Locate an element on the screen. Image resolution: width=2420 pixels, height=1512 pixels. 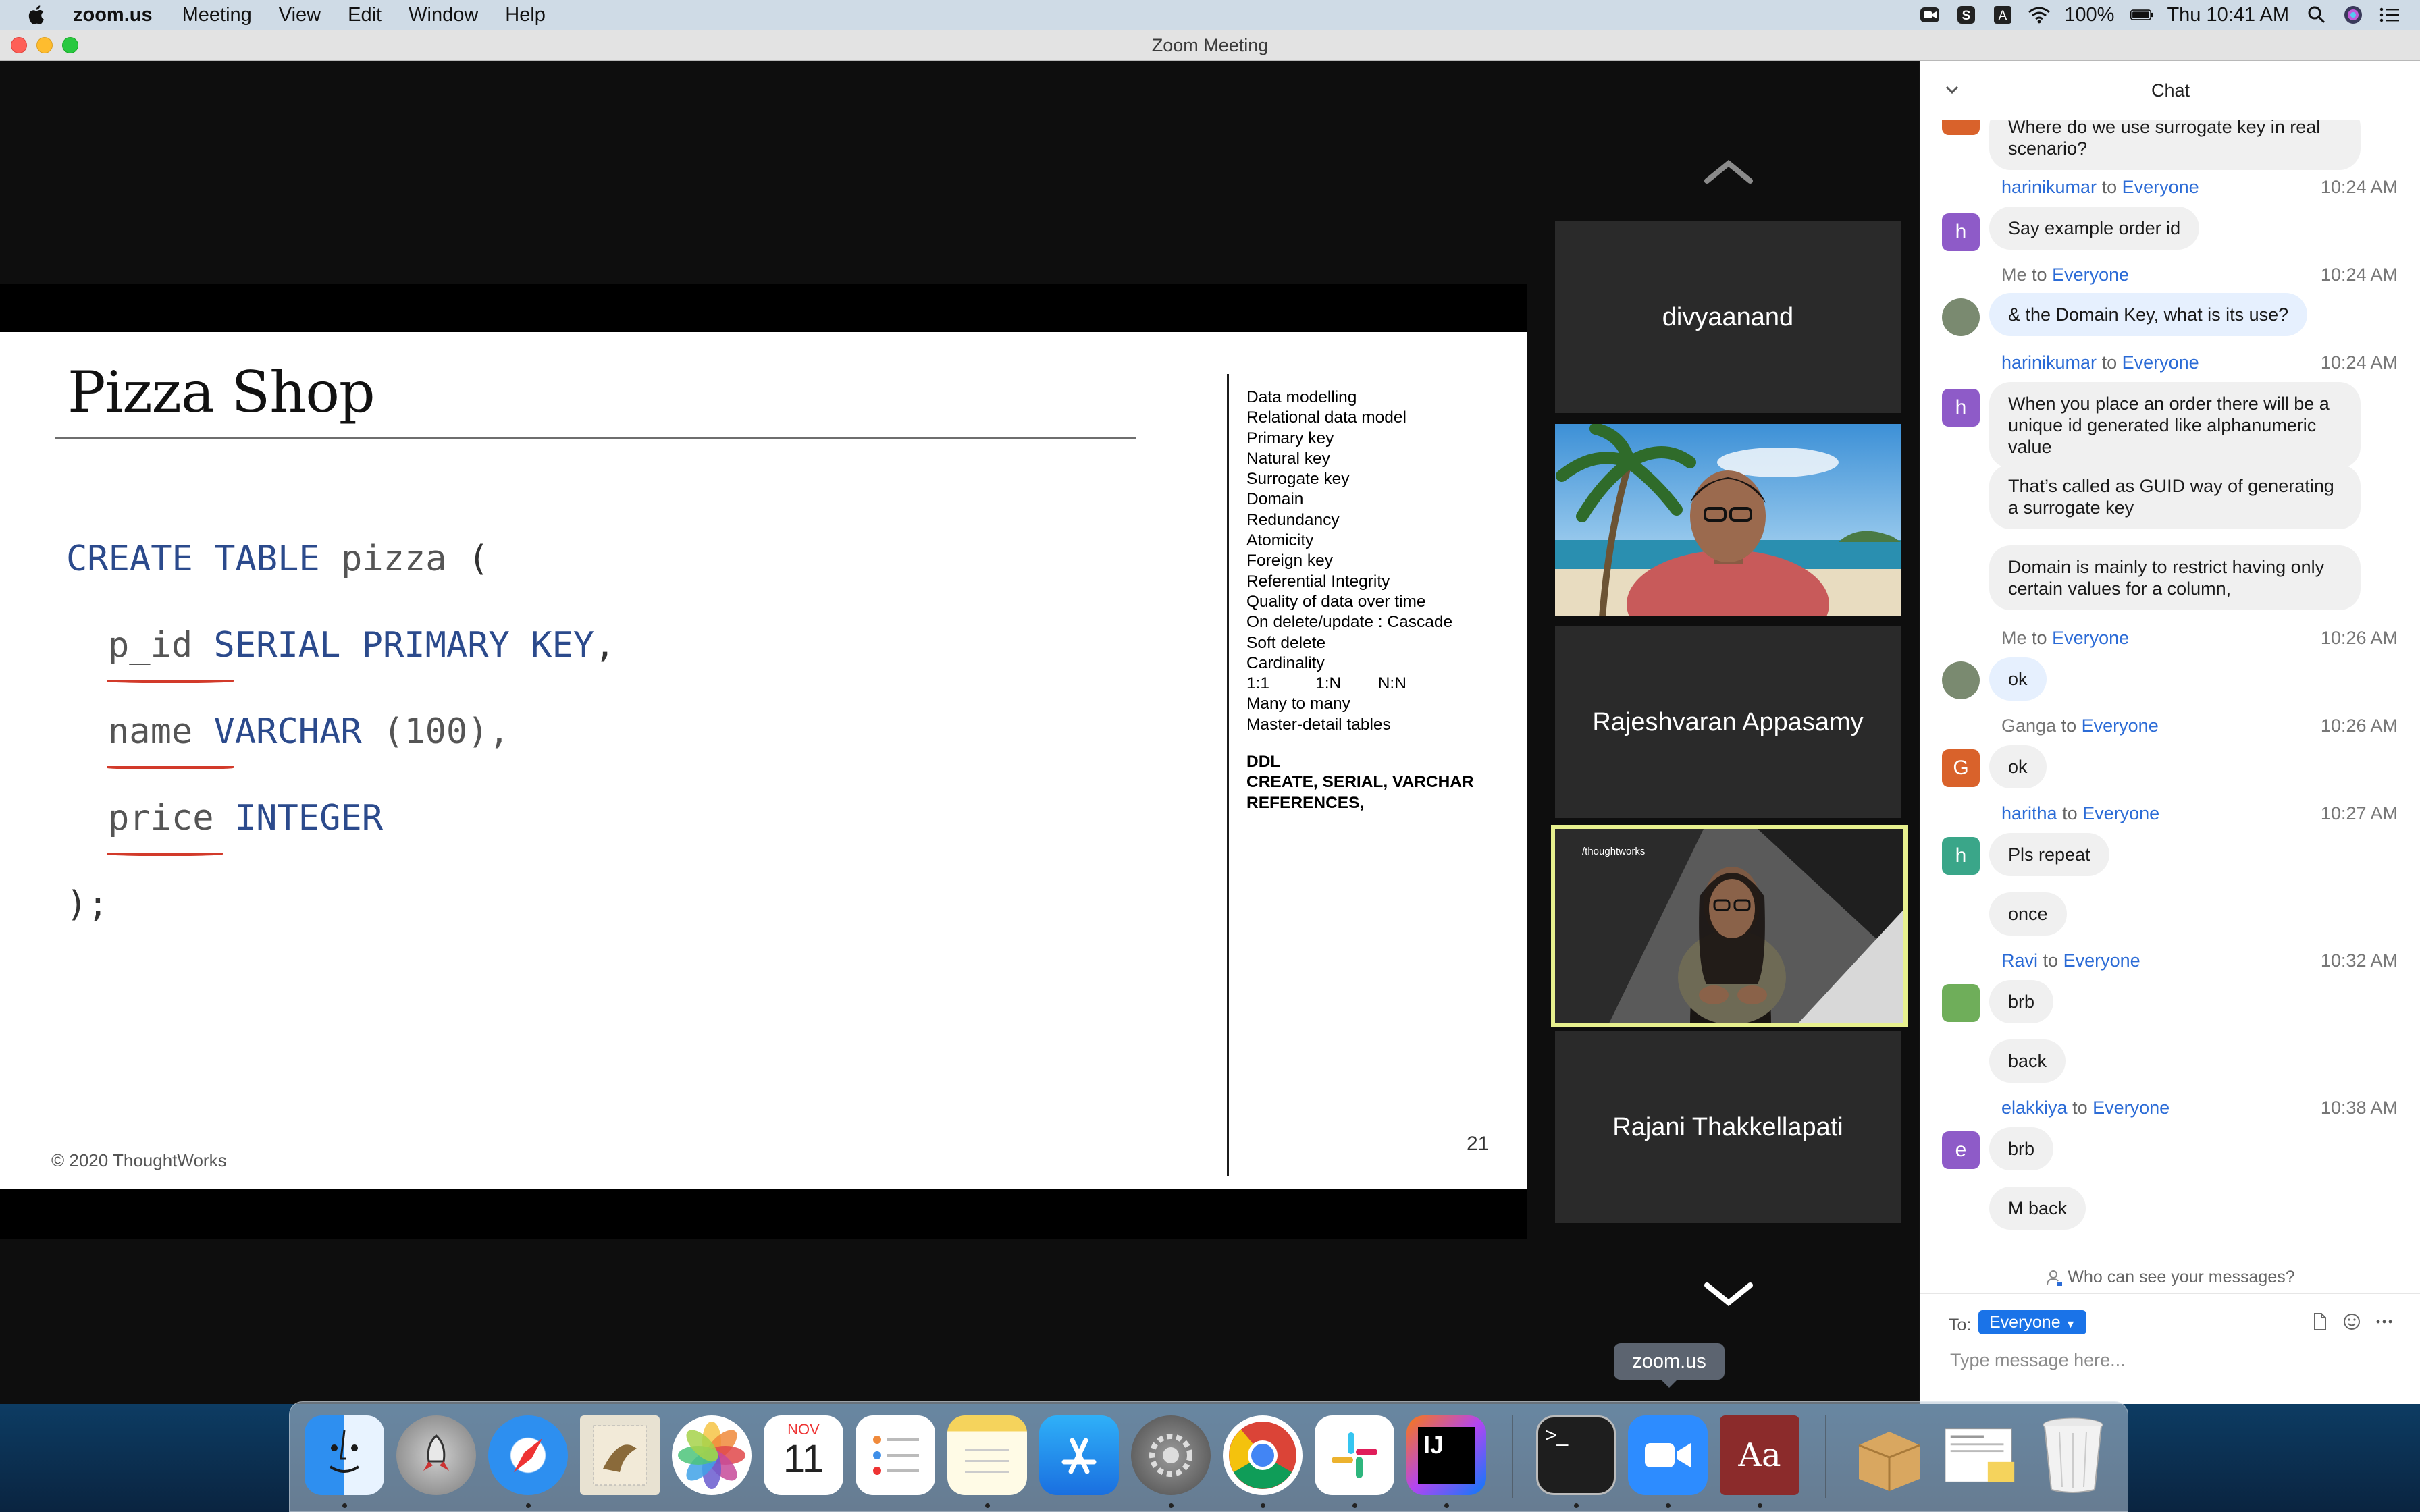
code-comma: , is located at coordinates (605, 645).